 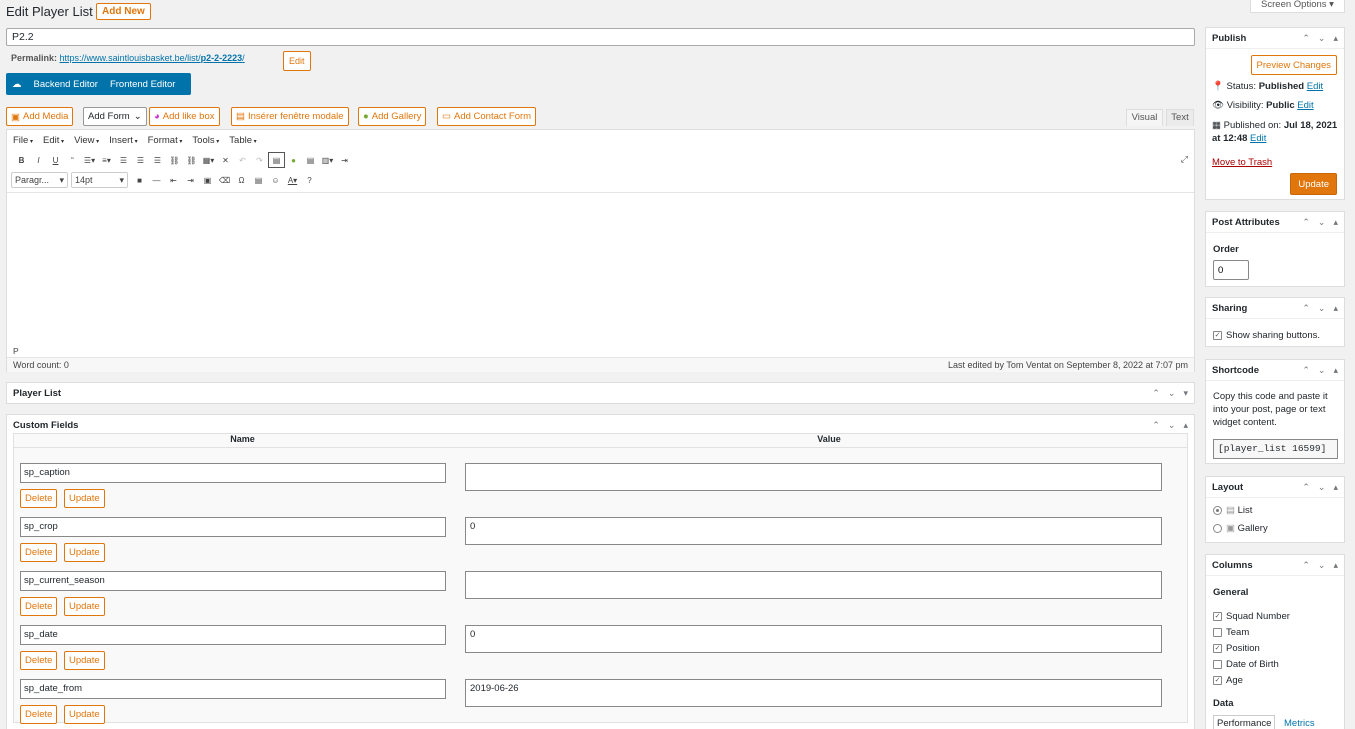 What do you see at coordinates (1184, 159) in the screenshot?
I see `distraction-free-icon: ⤢` at bounding box center [1184, 159].